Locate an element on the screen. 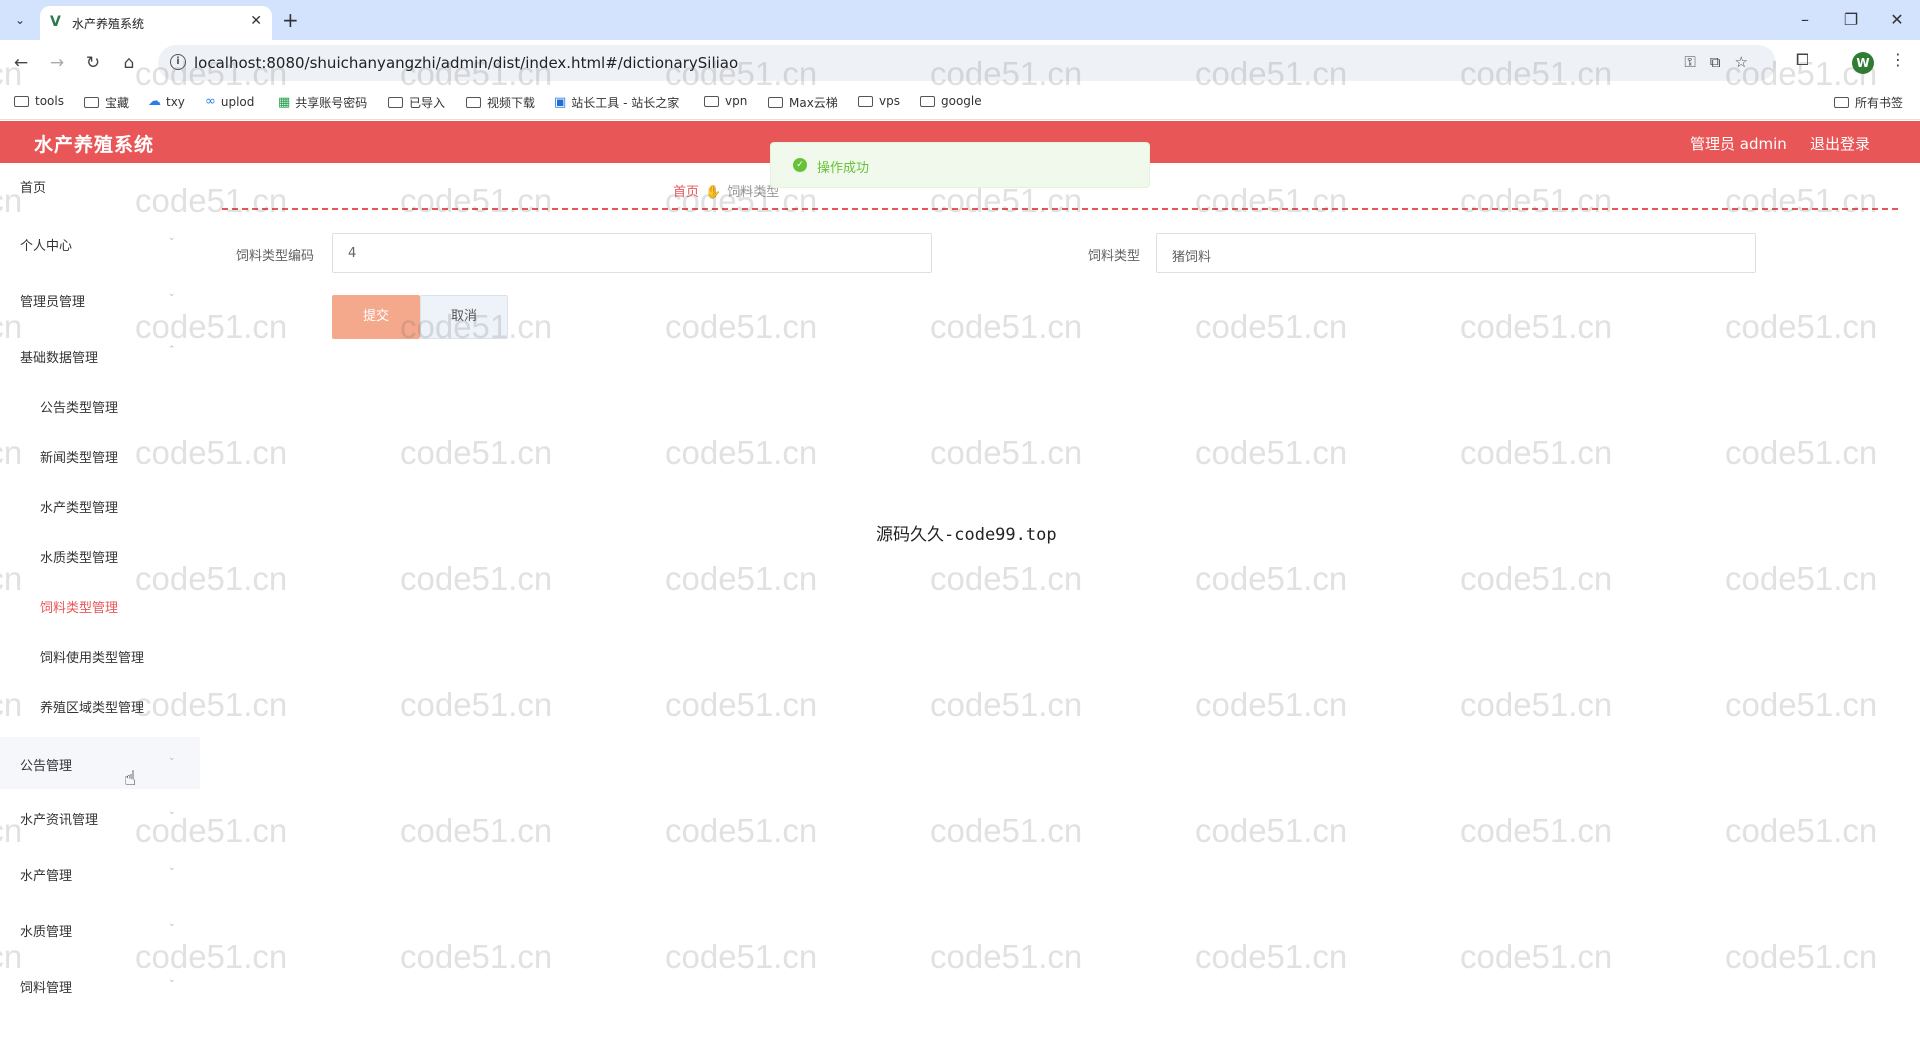 Image resolution: width=1920 pixels, height=1042 pixels. breadcrumb-home: 首页 is located at coordinates (686, 192).